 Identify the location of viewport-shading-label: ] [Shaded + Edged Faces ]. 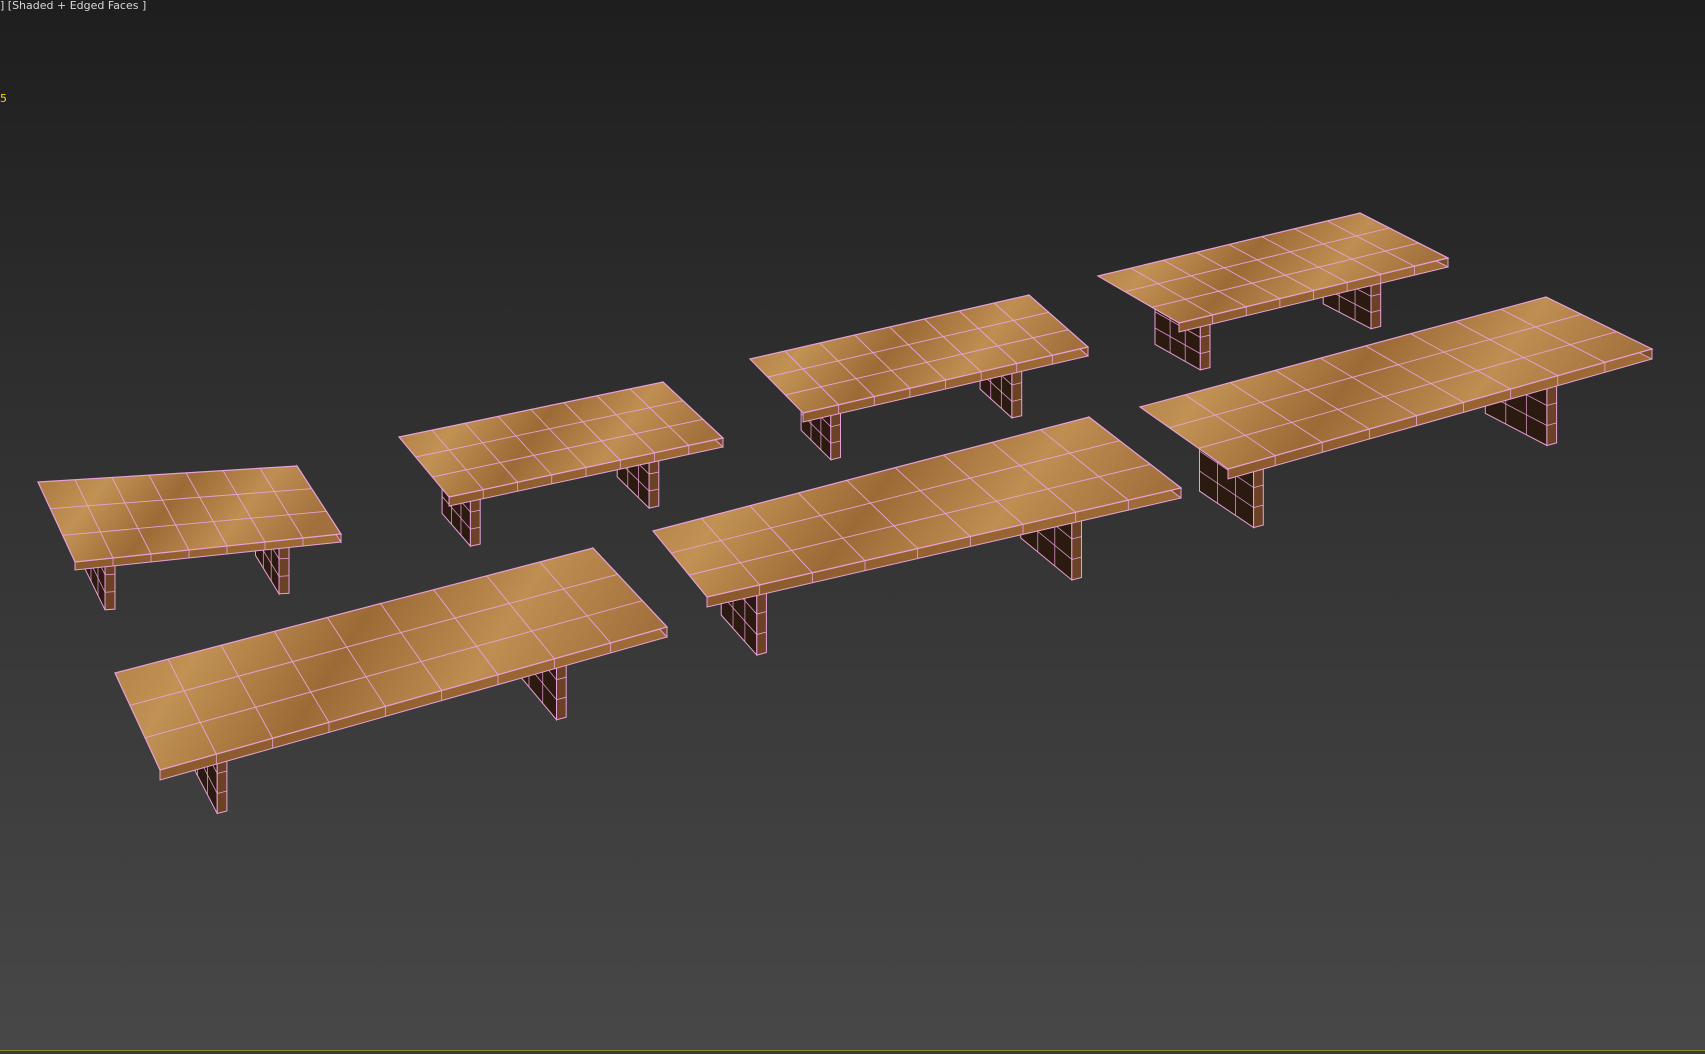
(73, 6).